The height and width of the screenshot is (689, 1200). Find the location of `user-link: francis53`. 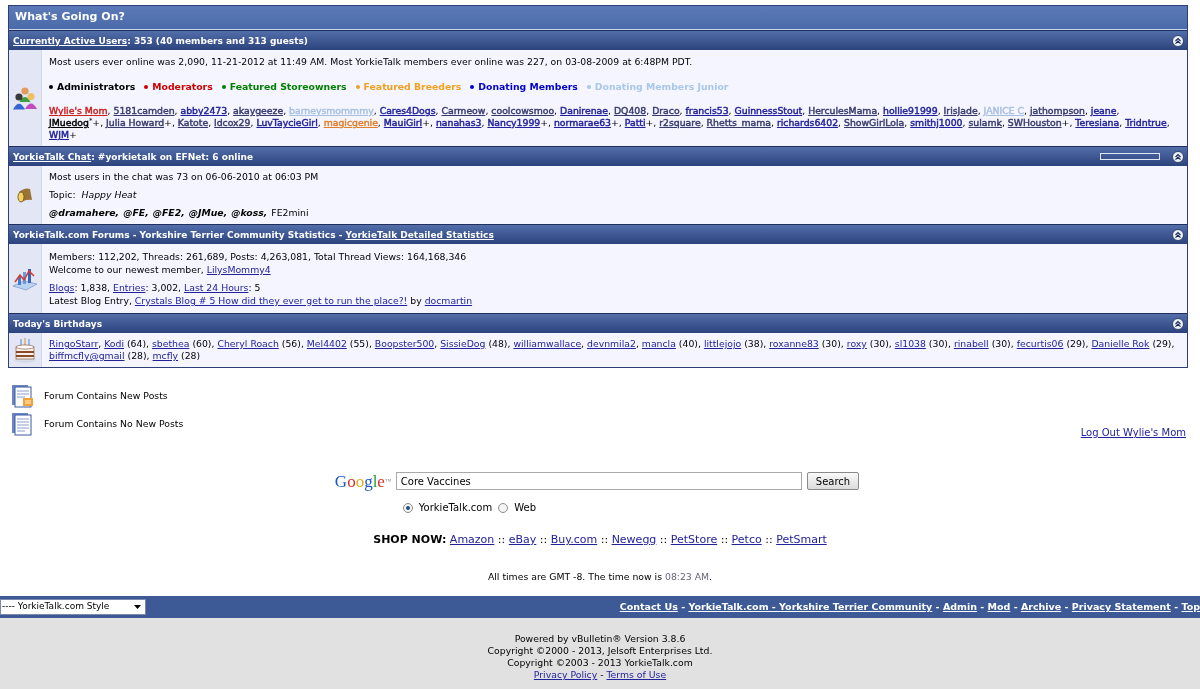

user-link: francis53 is located at coordinates (707, 110).